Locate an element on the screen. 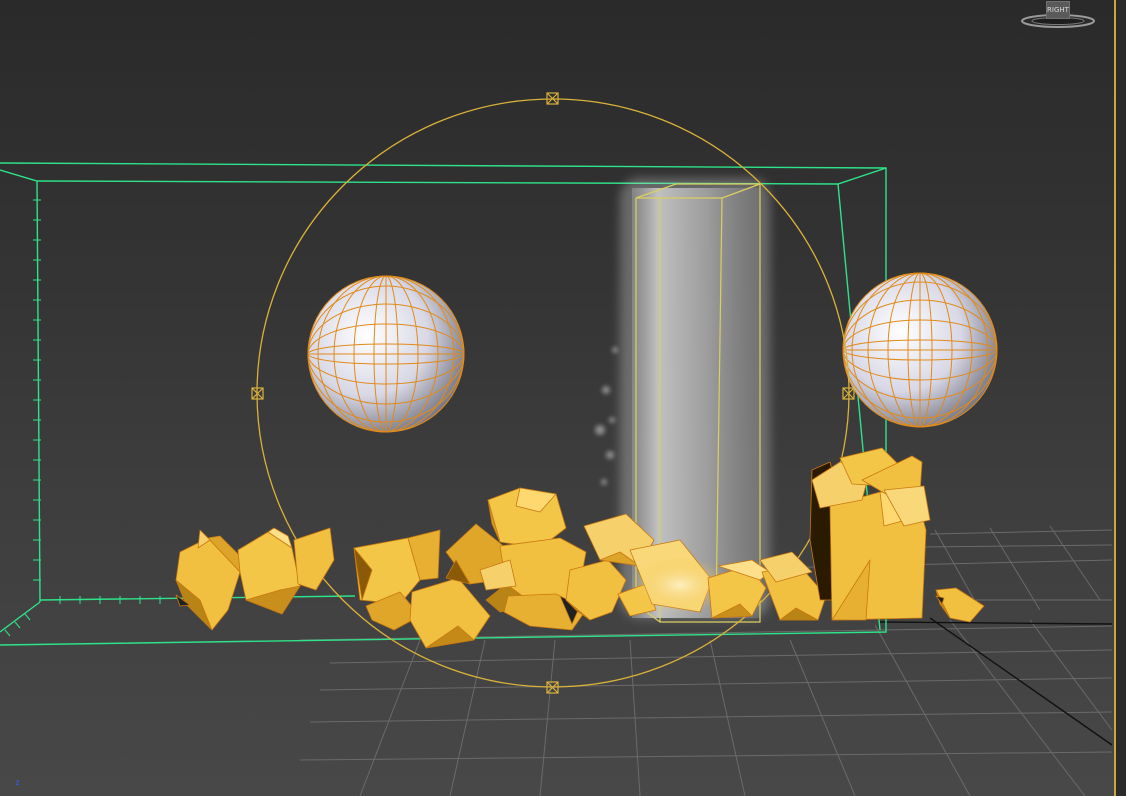 This screenshot has width=1126, height=796. sphere-left is located at coordinates (386, 354).